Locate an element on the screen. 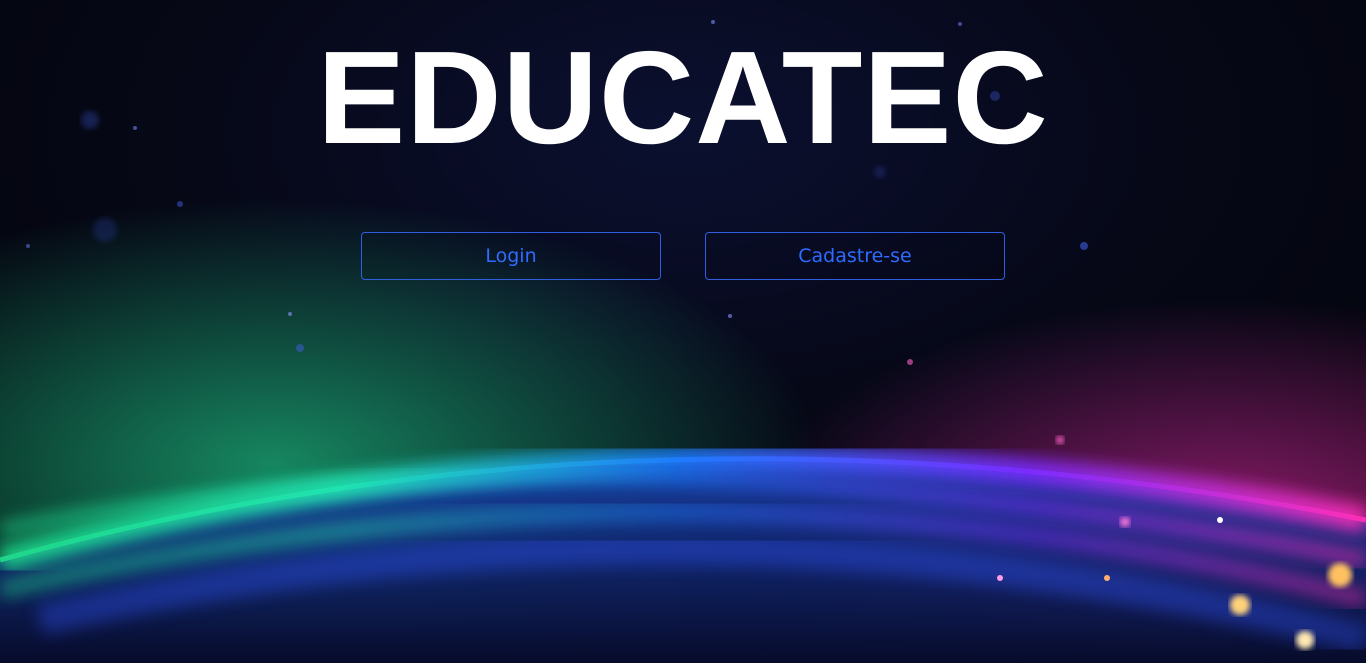 The width and height of the screenshot is (1366, 663). login-button-label: Login is located at coordinates (511, 256).